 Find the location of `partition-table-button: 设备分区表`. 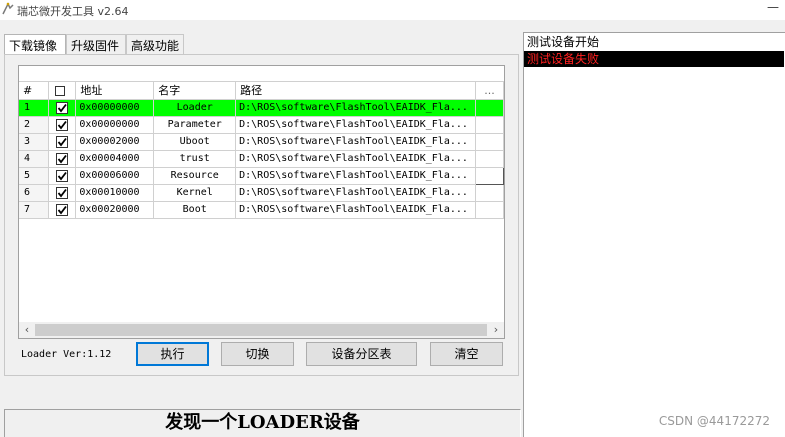

partition-table-button: 设备分区表 is located at coordinates (361, 354).